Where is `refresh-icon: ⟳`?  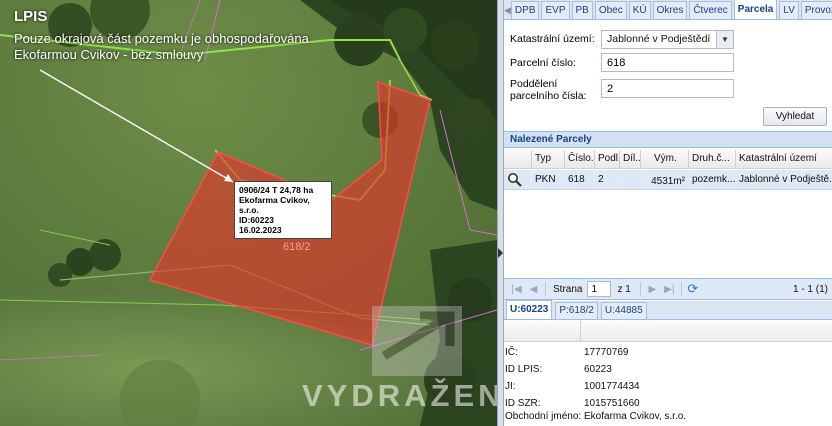
refresh-icon: ⟳ is located at coordinates (693, 289).